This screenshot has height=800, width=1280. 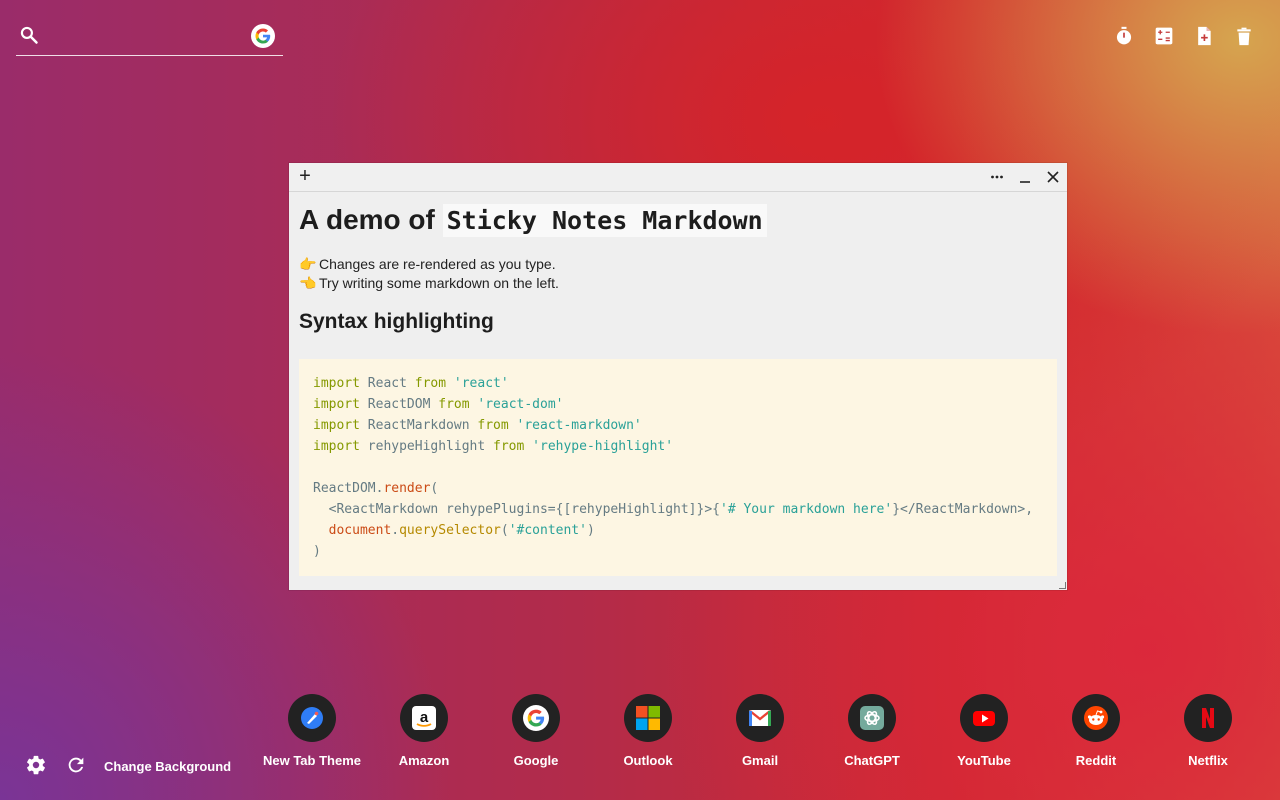 I want to click on shortcut-amazon: a Amazon, so click(x=424, y=731).